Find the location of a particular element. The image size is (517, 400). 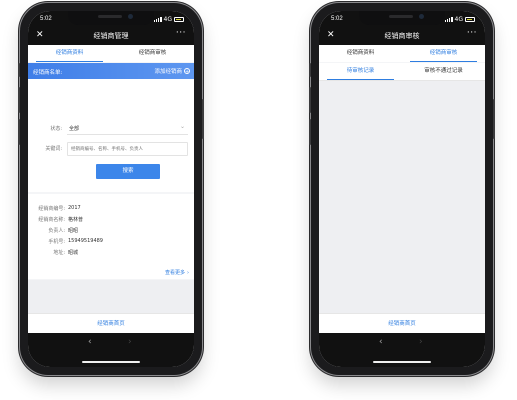

search-form: 状态: 全部 ⌄ 关键词: 搜索 is located at coordinates (111, 135).